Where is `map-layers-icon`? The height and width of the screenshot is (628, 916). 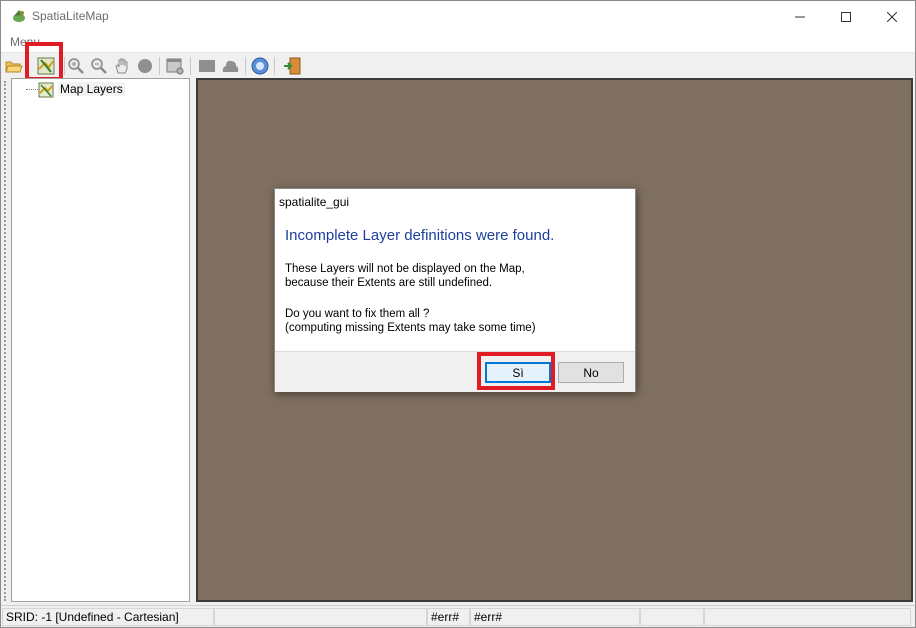 map-layers-icon is located at coordinates (46, 90).